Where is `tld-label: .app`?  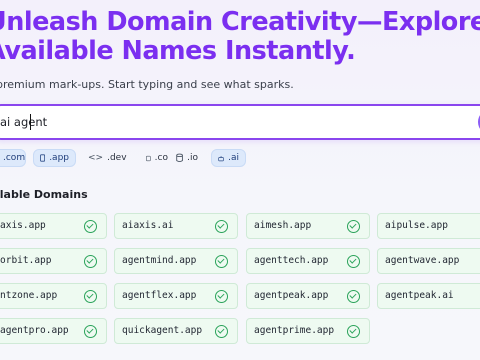 tld-label: .app is located at coordinates (59, 158).